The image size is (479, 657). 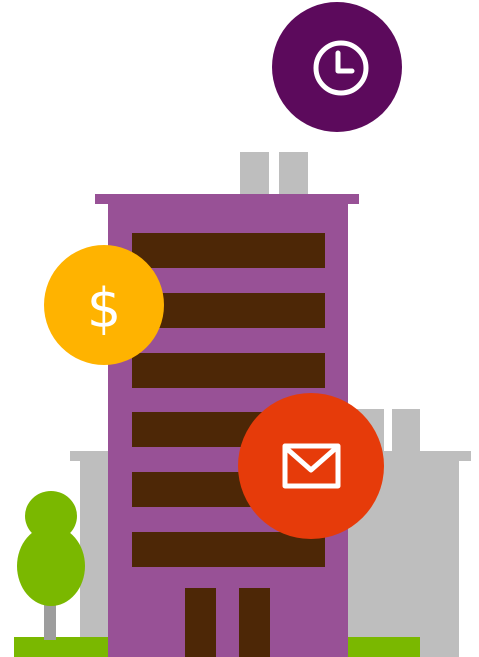 What do you see at coordinates (104, 308) in the screenshot?
I see `dollar-icon: $` at bounding box center [104, 308].